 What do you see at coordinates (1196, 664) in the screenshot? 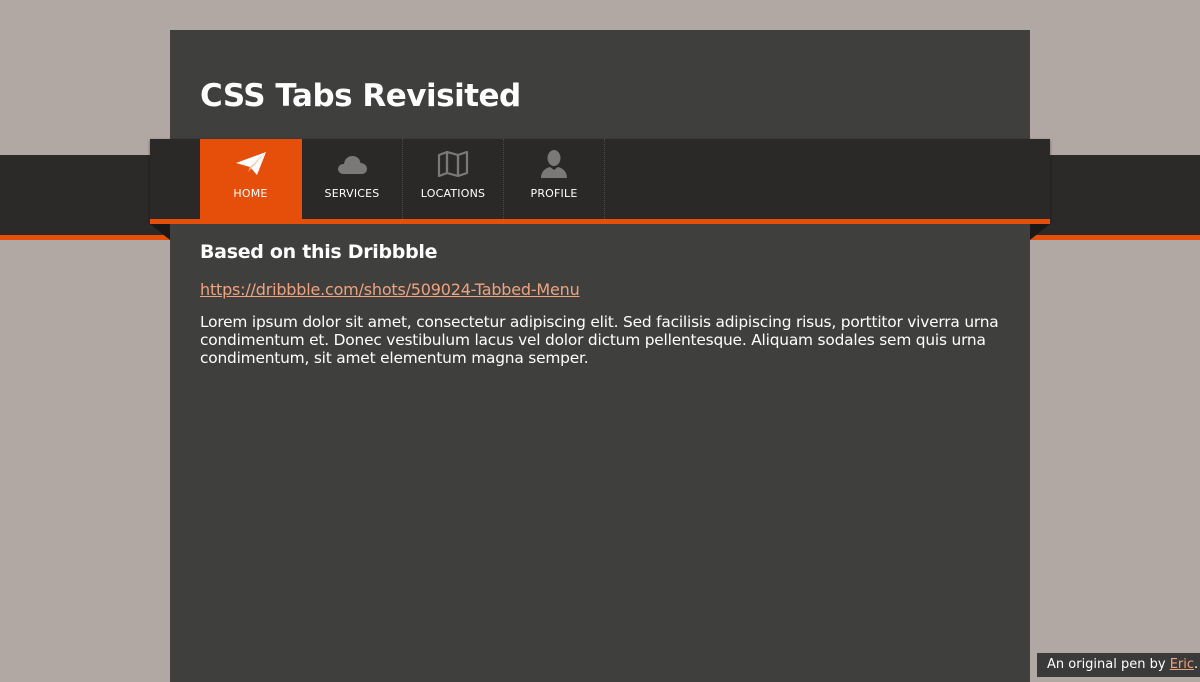
I see `credit-suffix: .` at bounding box center [1196, 664].